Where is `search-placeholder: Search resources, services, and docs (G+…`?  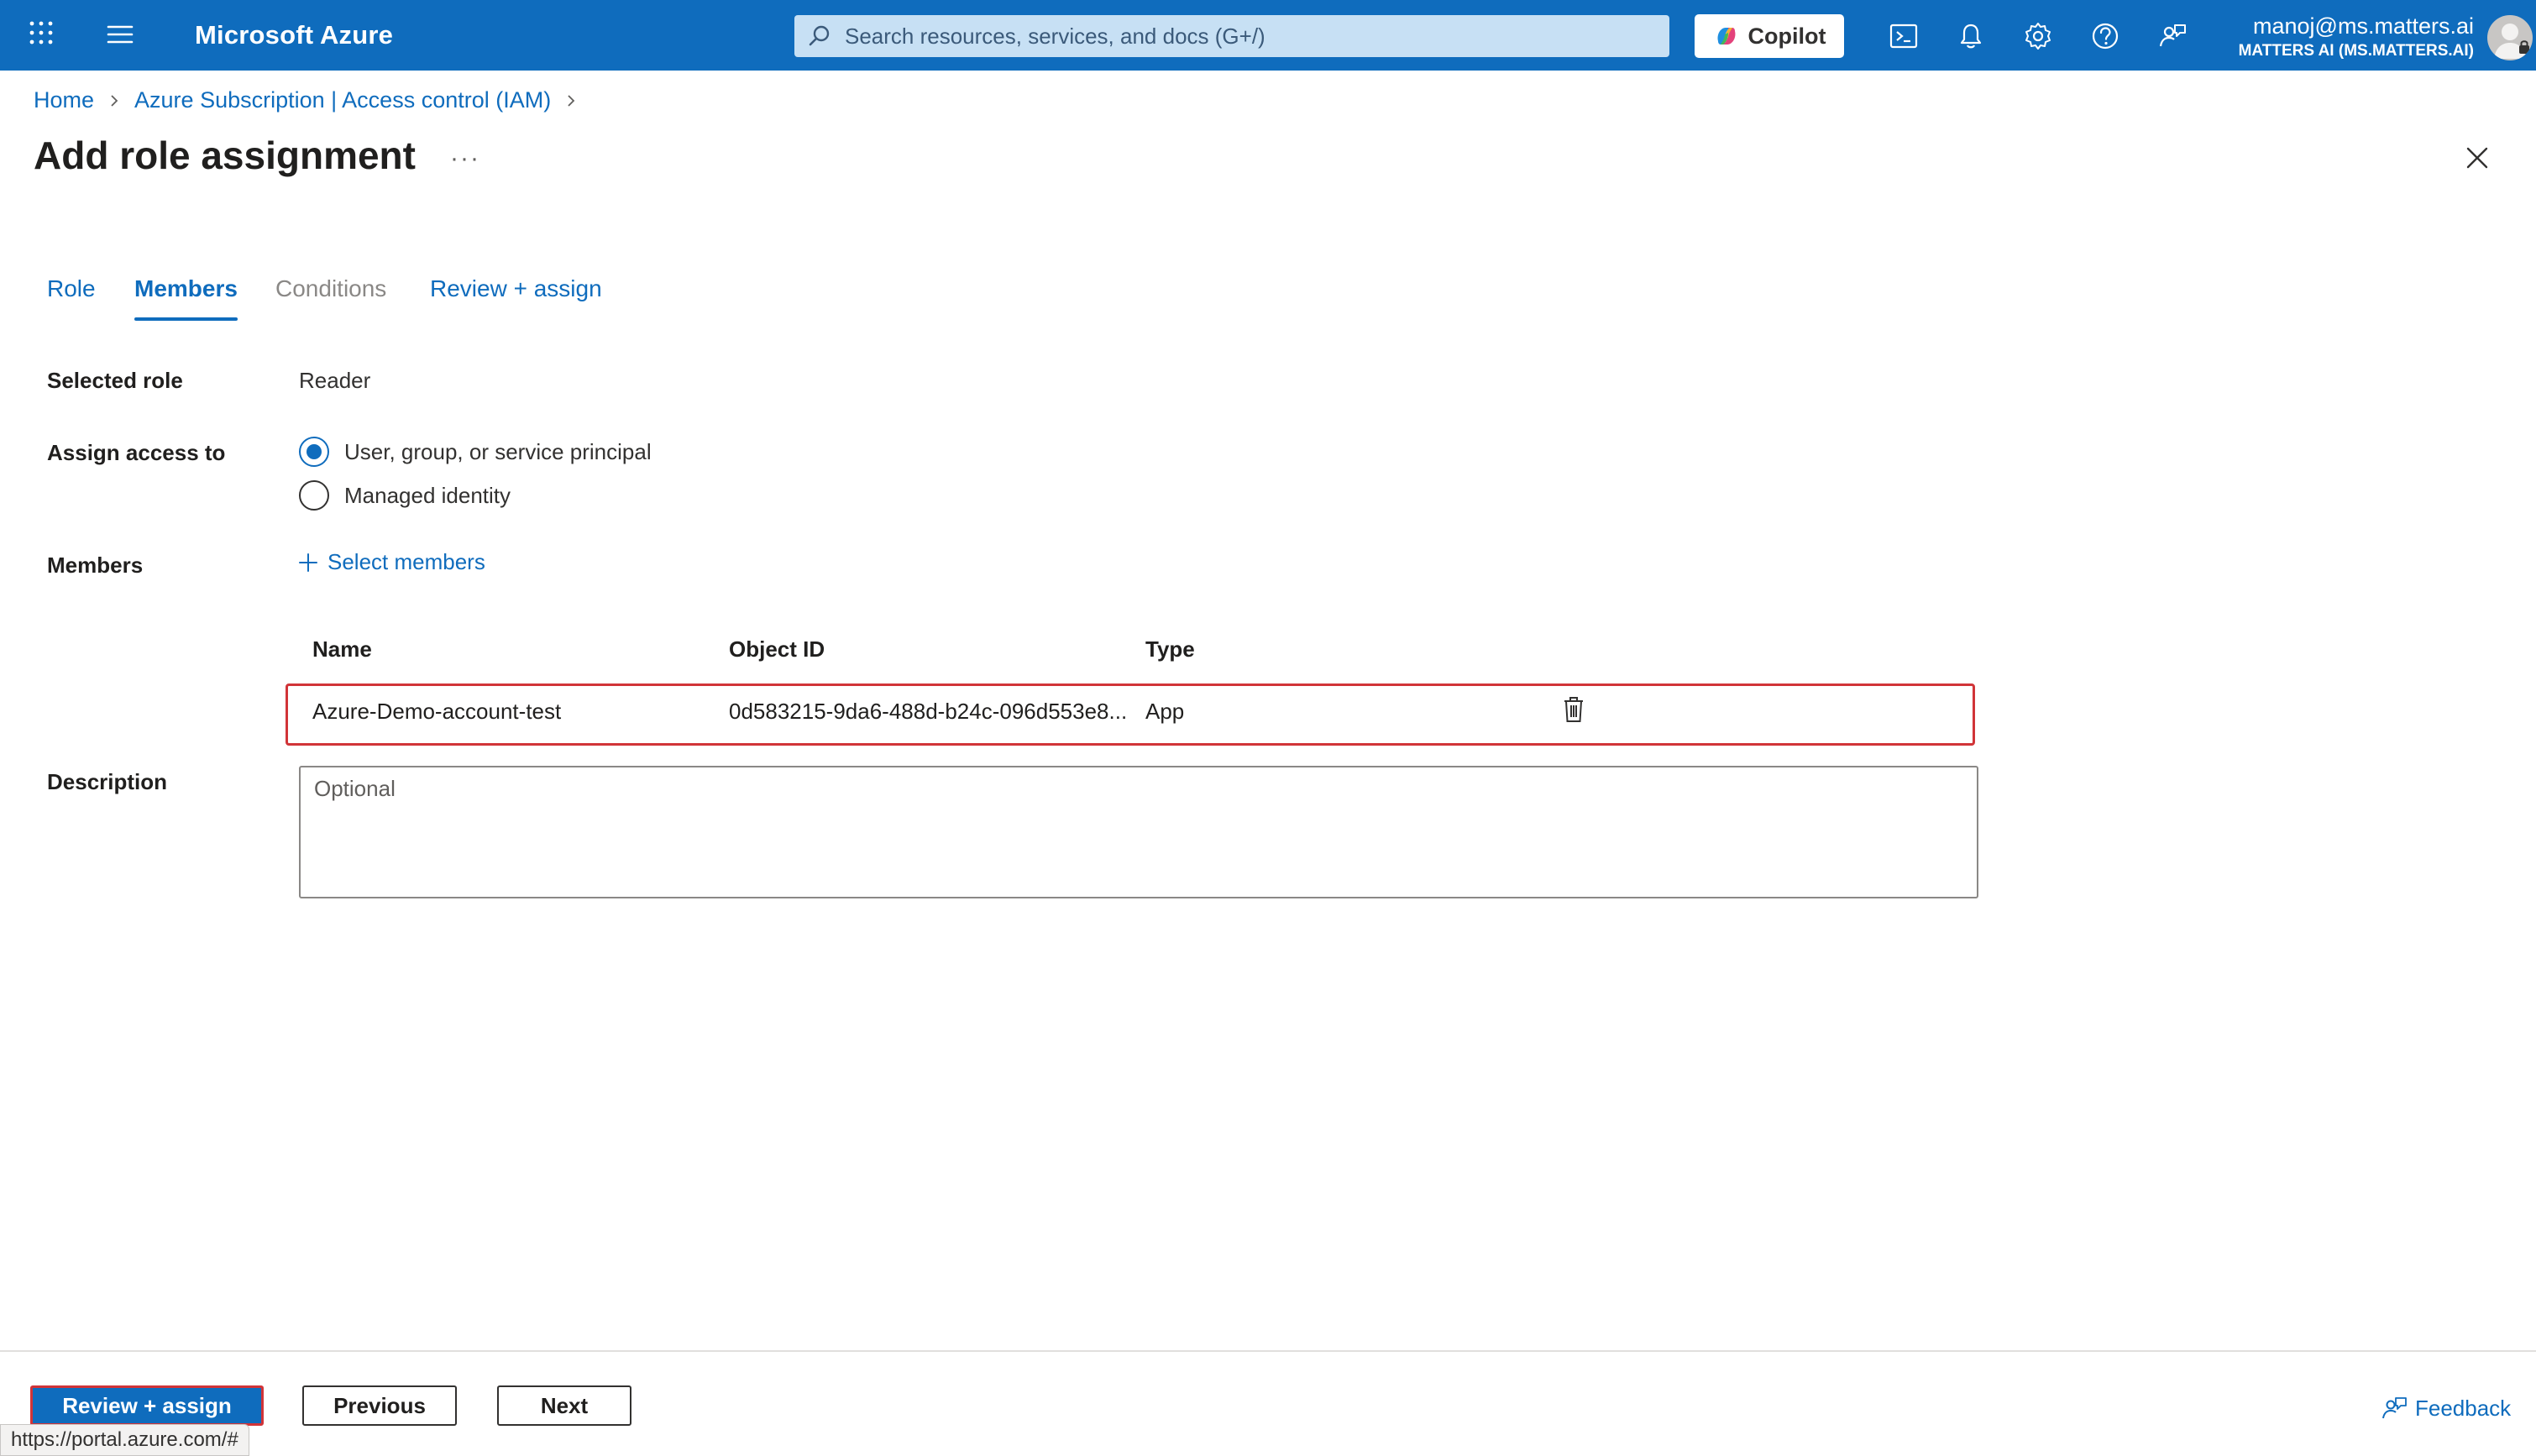 search-placeholder: Search resources, services, and docs (G+… is located at coordinates (1055, 36).